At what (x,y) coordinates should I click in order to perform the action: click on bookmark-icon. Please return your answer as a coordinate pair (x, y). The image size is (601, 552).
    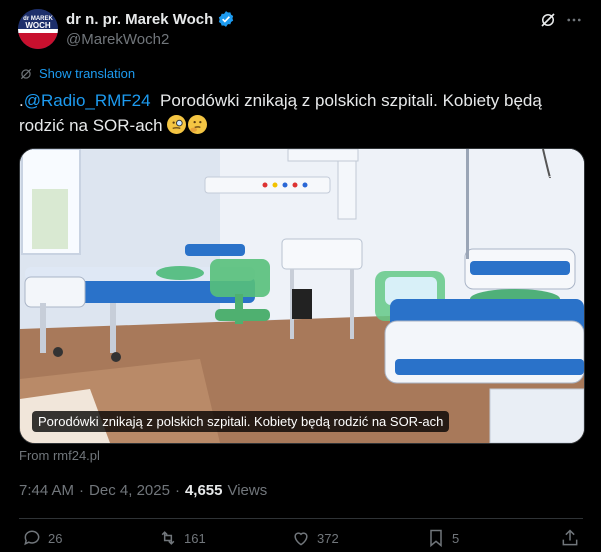
    Looking at the image, I should click on (436, 538).